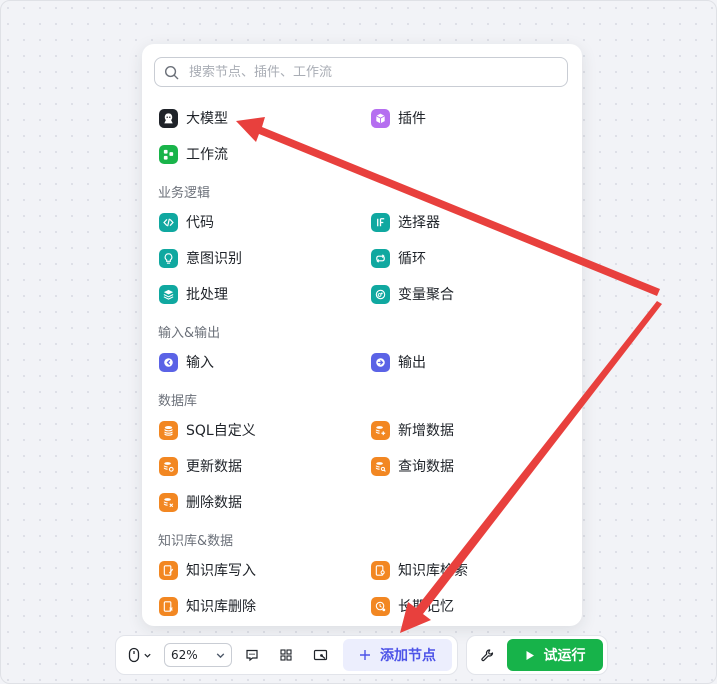 This screenshot has height=684, width=717. I want to click on section-title-database: 数据库, so click(178, 401).